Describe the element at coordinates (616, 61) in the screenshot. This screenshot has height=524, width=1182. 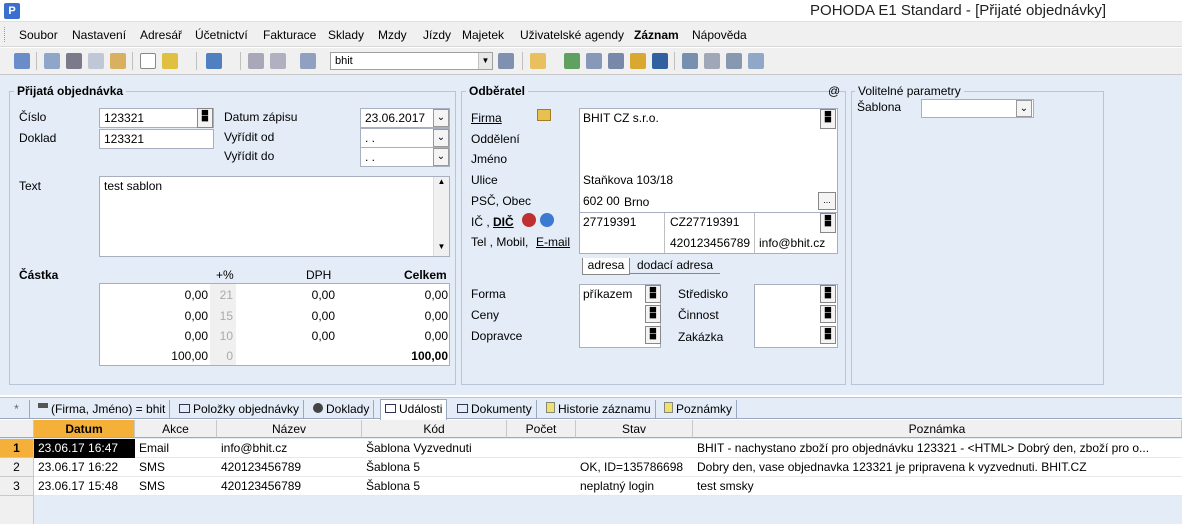
I see `table-icon` at that location.